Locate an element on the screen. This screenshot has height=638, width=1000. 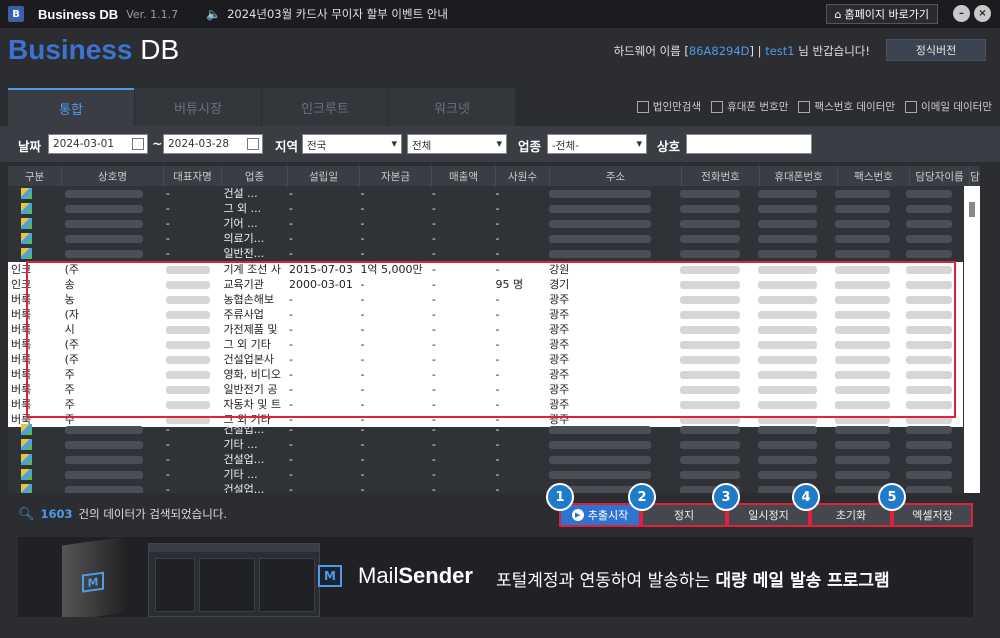
company-name-input is located at coordinates (749, 144).